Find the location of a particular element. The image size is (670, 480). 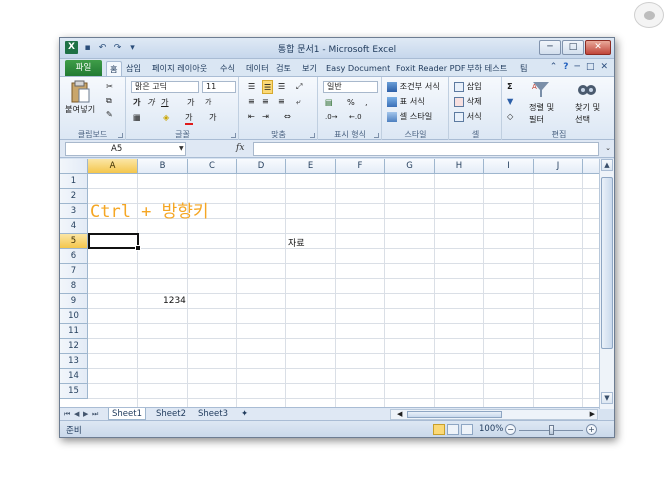

doc-restore-icon: □ is located at coordinates (590, 67).